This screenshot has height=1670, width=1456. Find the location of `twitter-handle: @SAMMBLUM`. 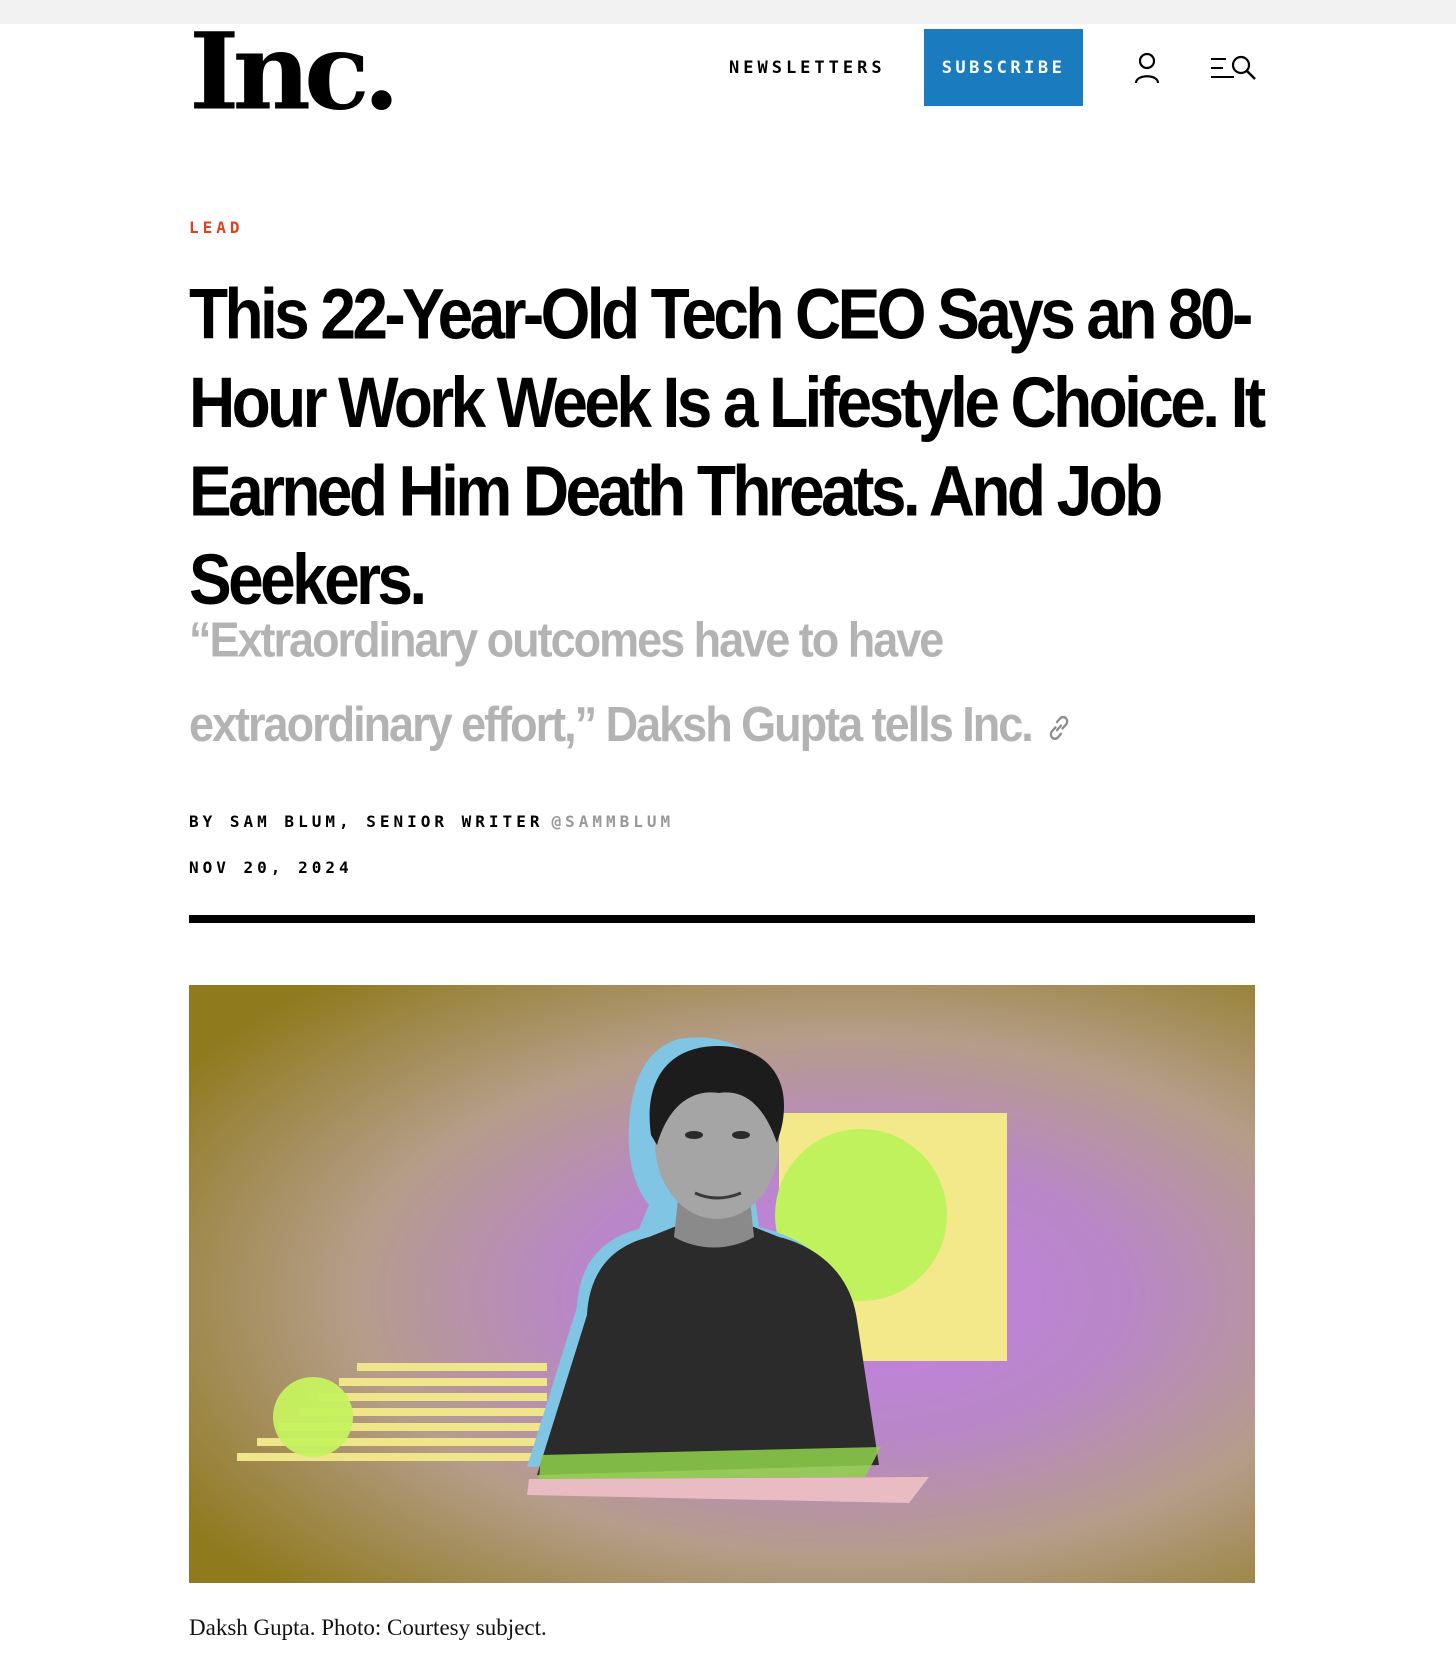

twitter-handle: @SAMMBLUM is located at coordinates (612, 821).